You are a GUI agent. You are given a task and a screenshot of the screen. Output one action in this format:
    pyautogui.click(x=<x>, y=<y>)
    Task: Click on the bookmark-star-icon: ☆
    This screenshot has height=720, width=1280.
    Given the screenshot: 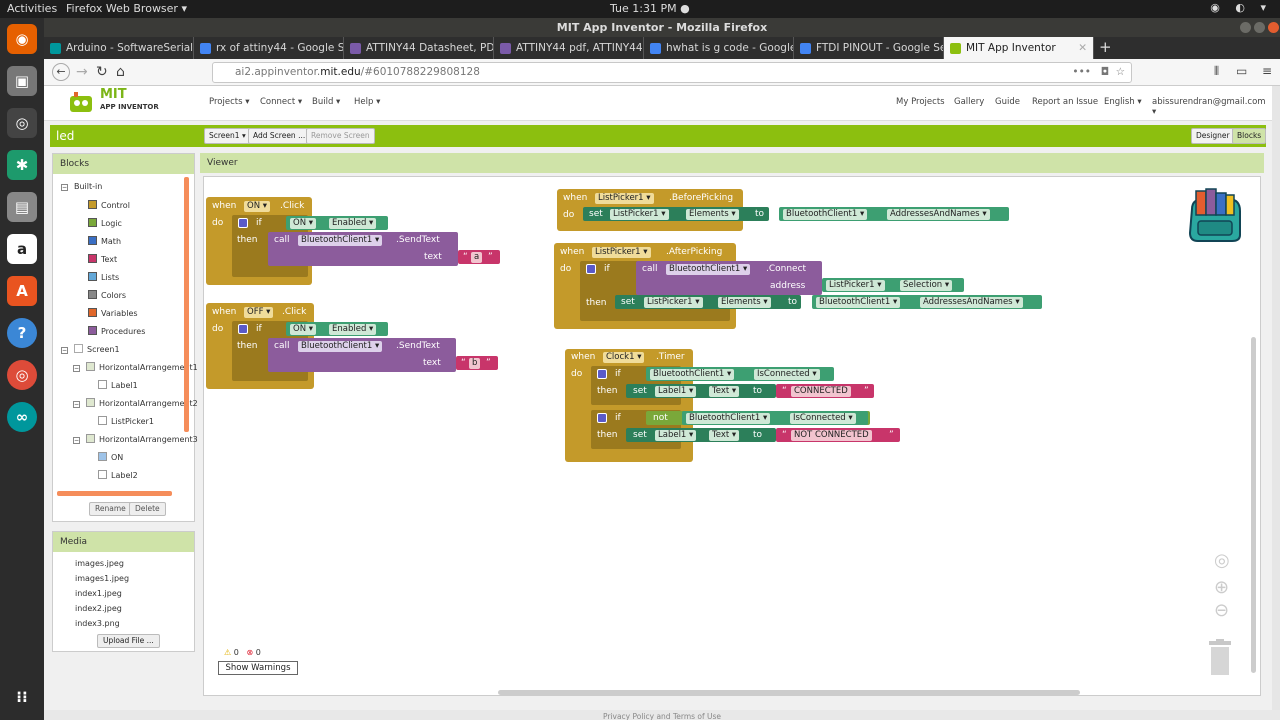 What is the action you would take?
    pyautogui.click(x=1120, y=72)
    